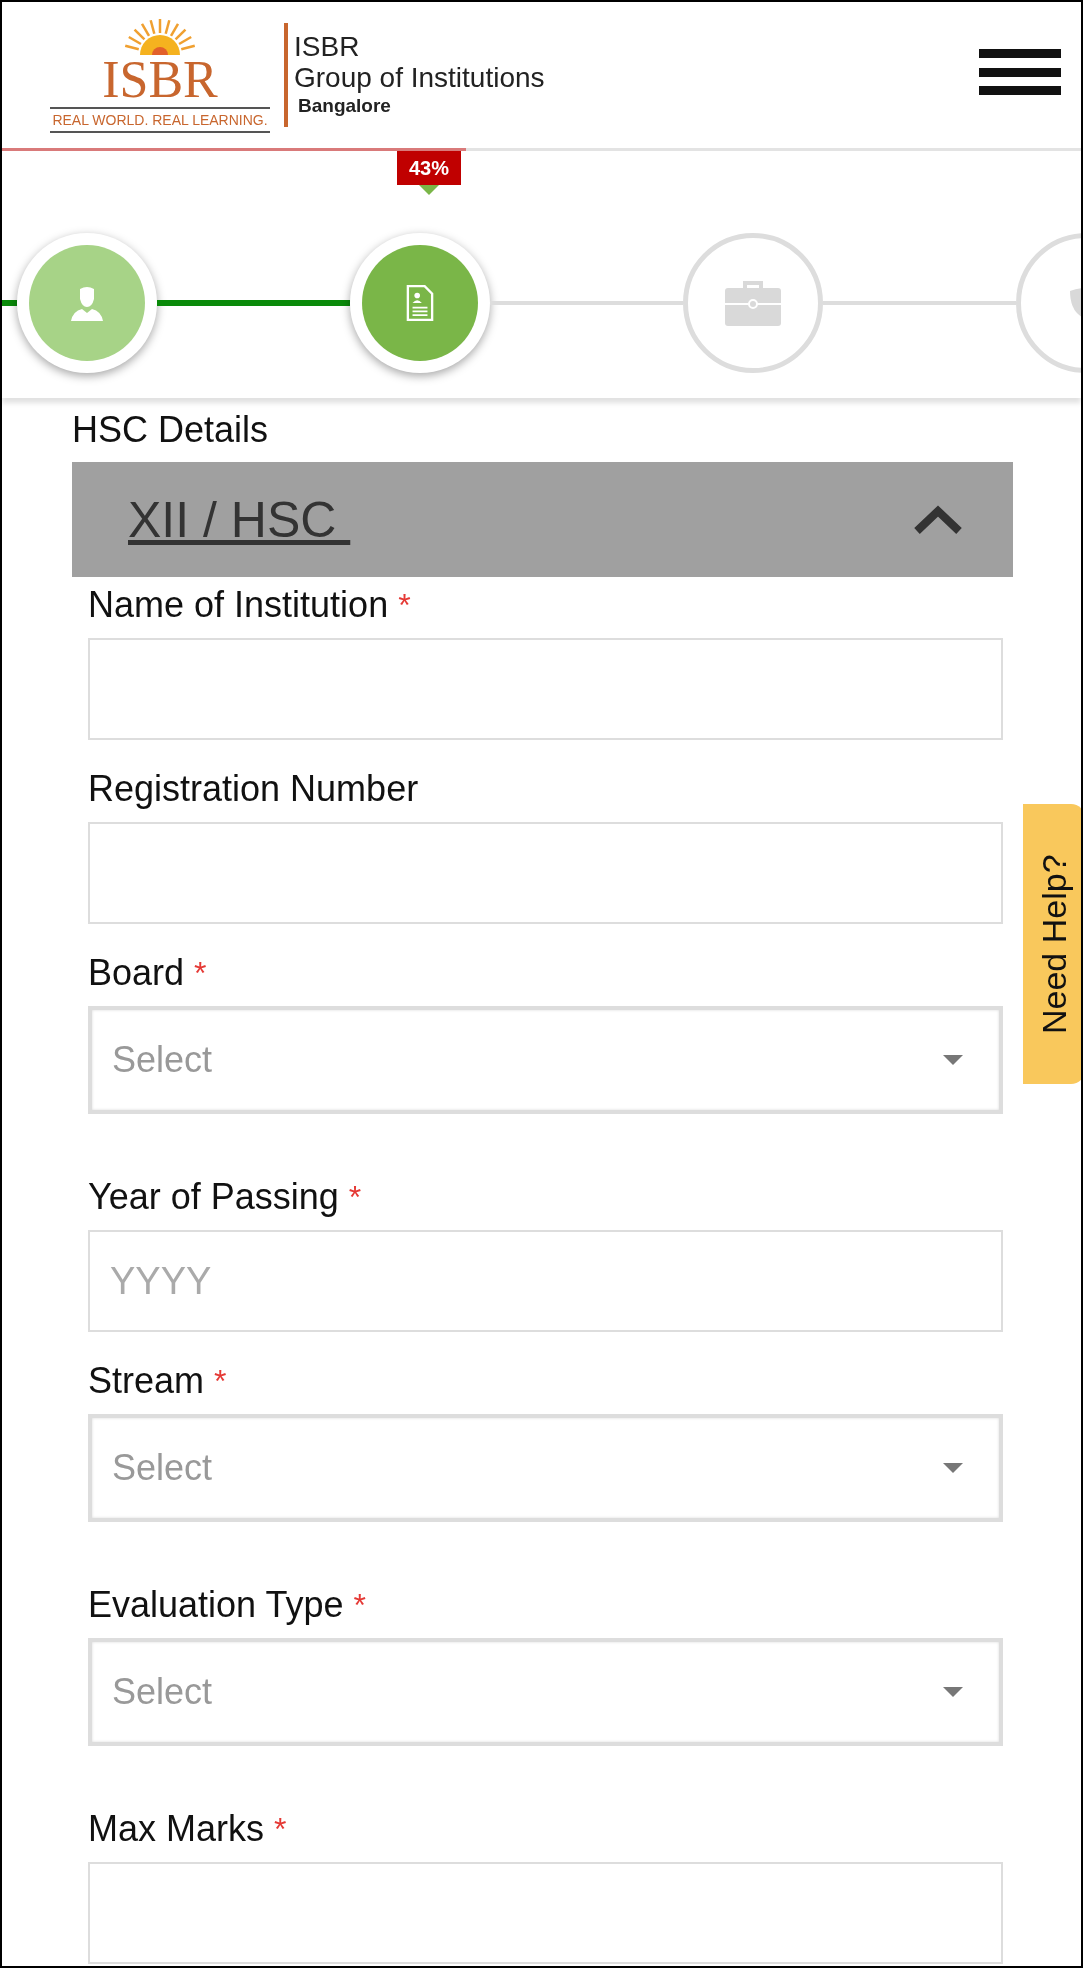  I want to click on field-label: Year of Passing, so click(213, 1197).